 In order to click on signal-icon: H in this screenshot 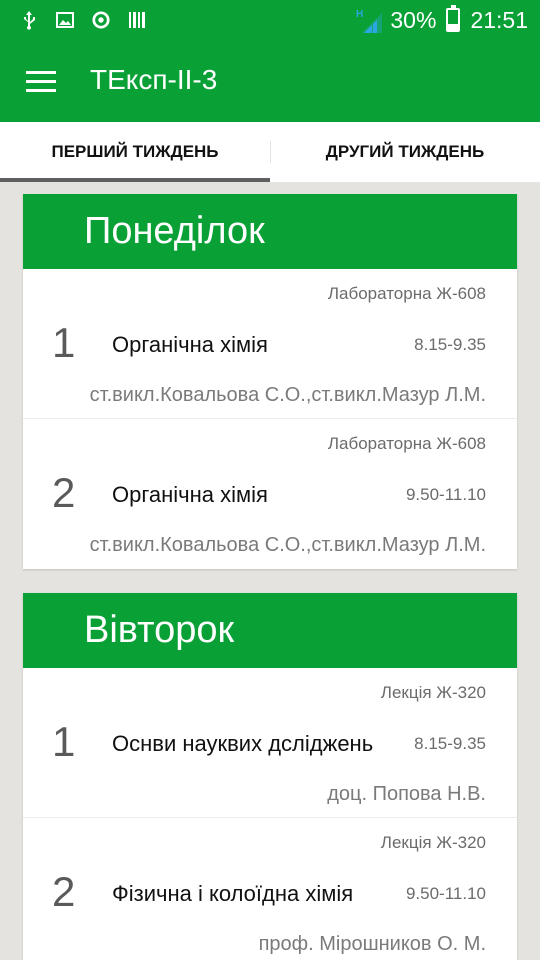, I will do `click(370, 20)`.